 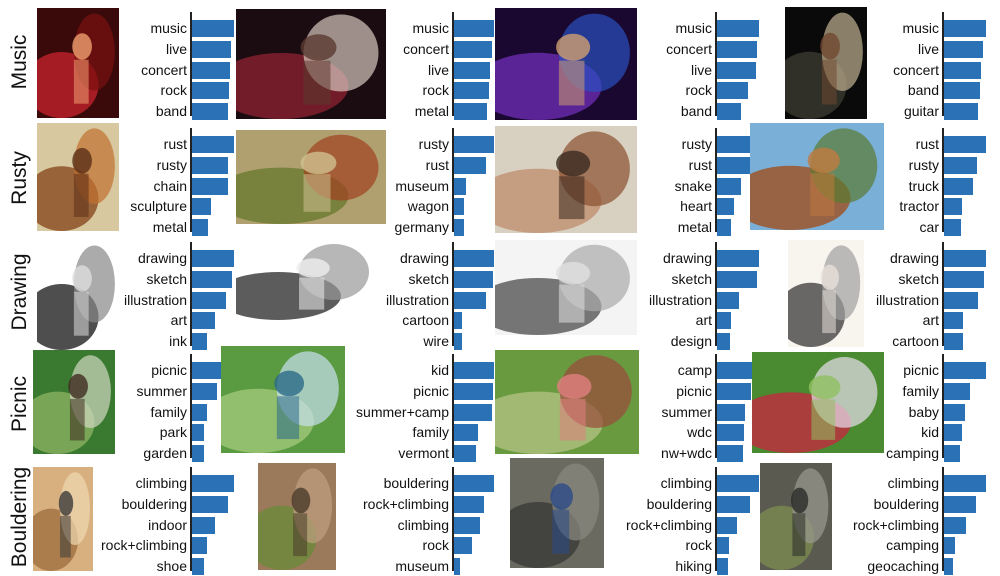 I want to click on tag-label: concert, so click(x=916, y=70).